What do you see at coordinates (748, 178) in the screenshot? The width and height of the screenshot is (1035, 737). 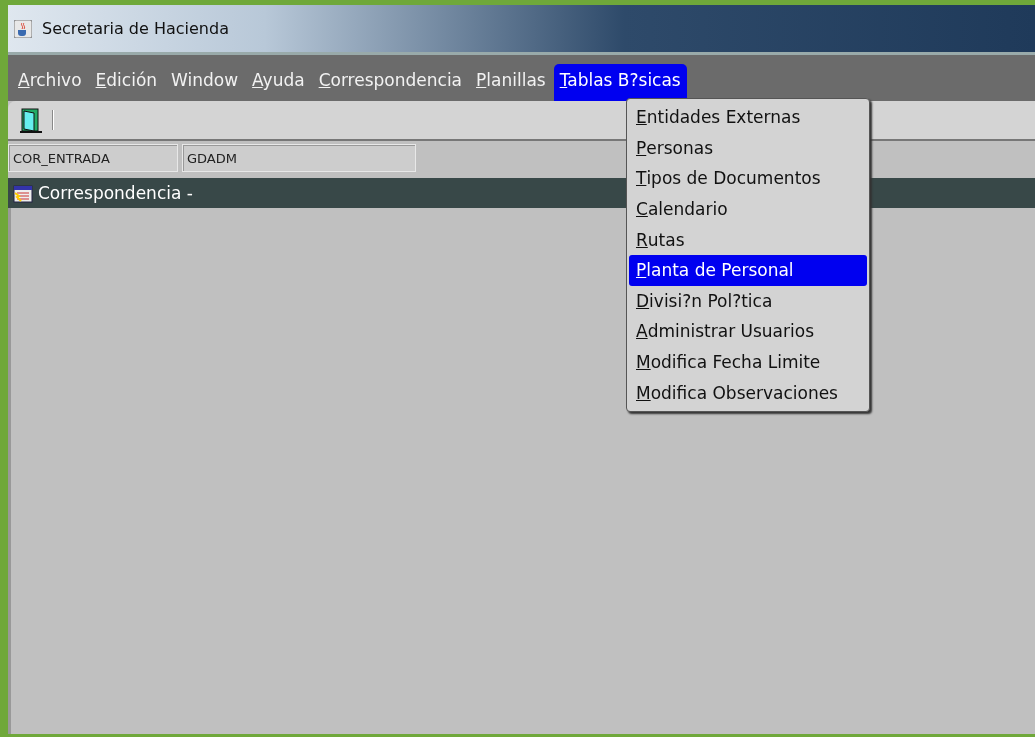 I see `dropdown-item: Tipos de Documentos` at bounding box center [748, 178].